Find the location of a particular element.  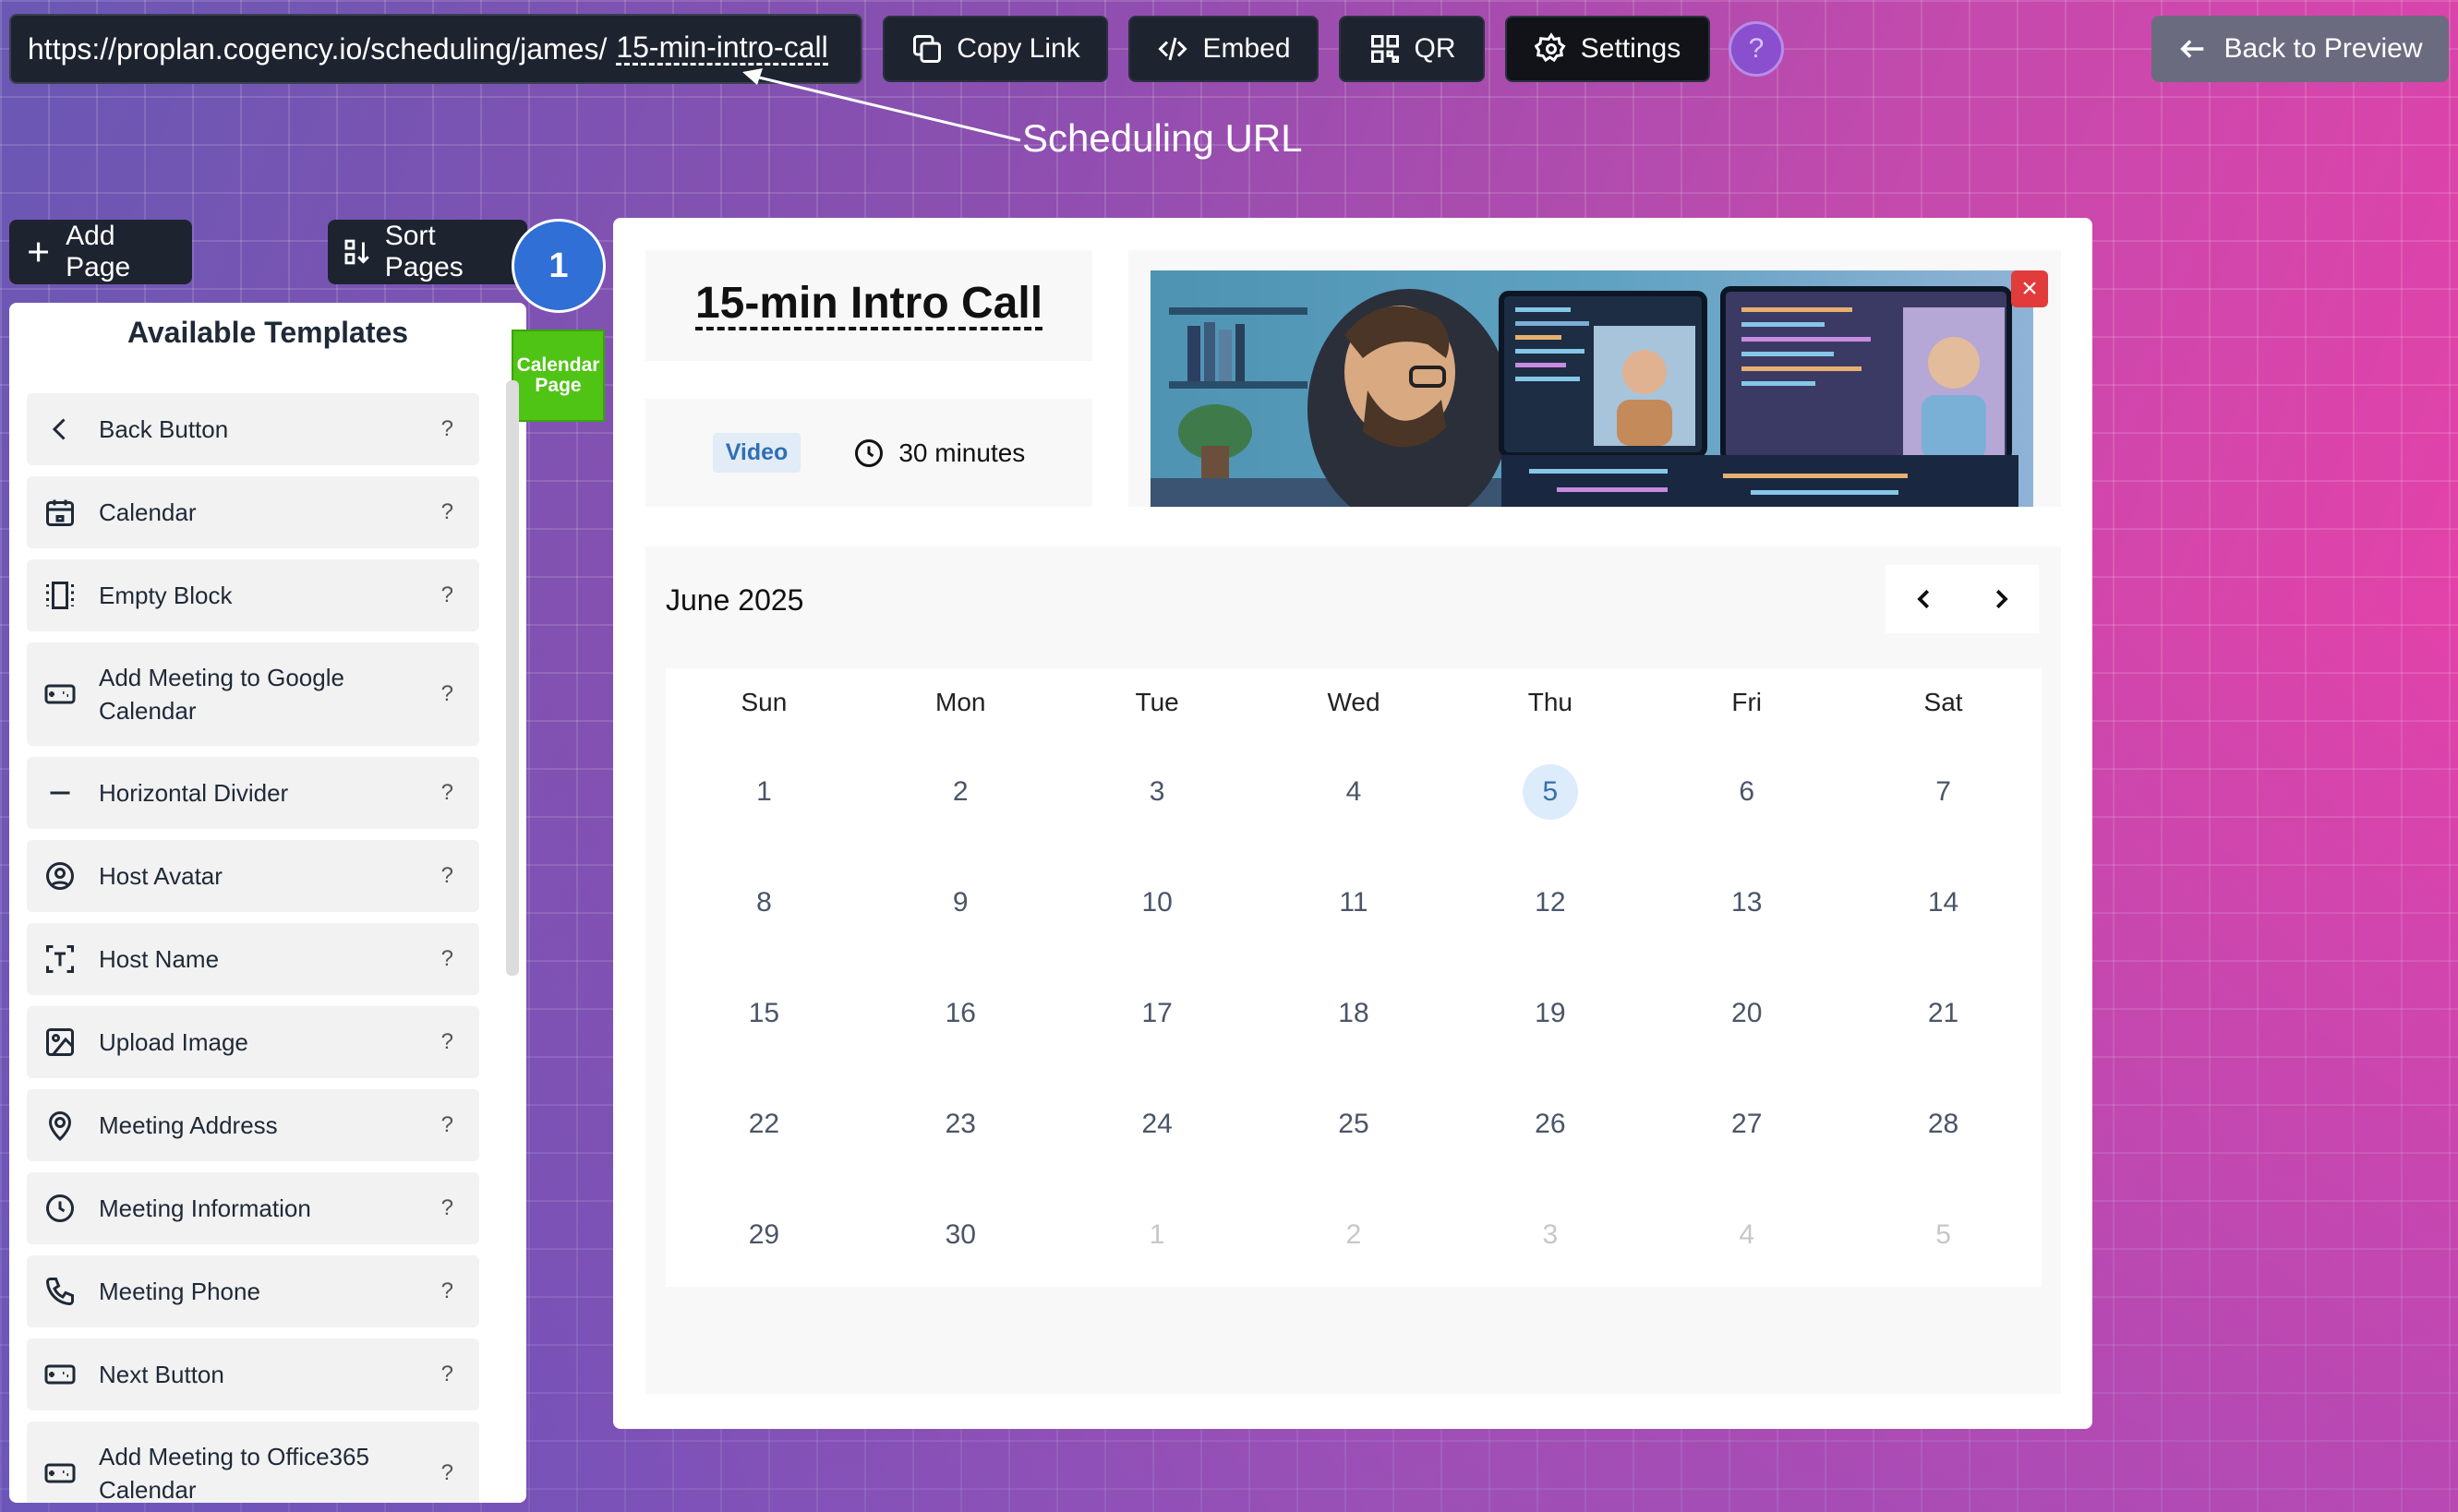

calendar-day: 18 is located at coordinates (1354, 1013).